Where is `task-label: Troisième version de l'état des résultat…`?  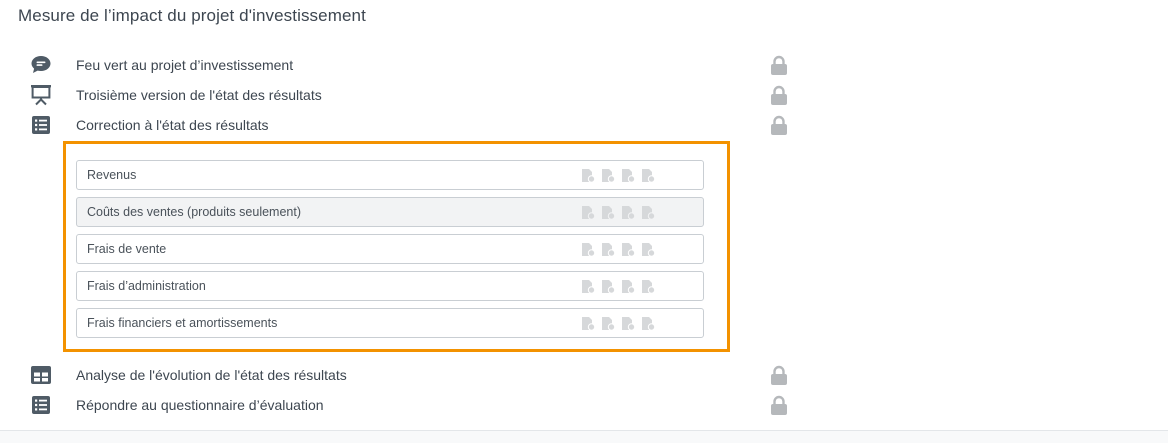 task-label: Troisième version de l'état des résultat… is located at coordinates (199, 95).